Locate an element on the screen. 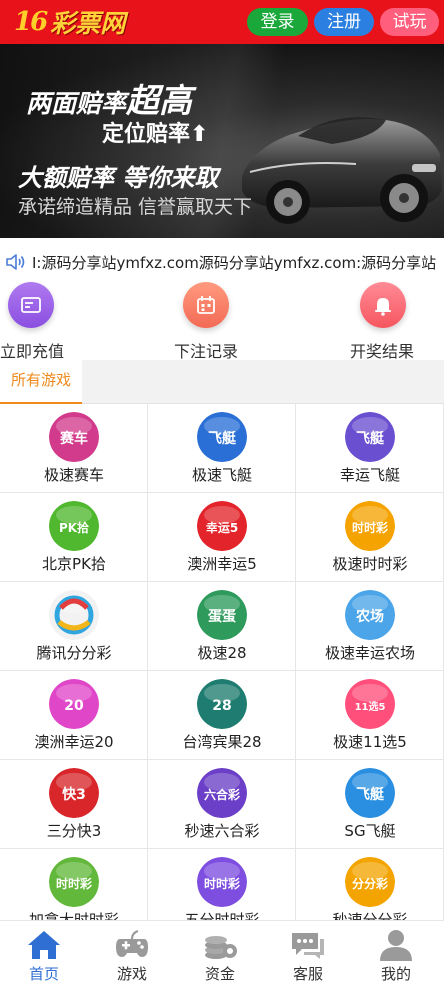 This screenshot has width=444, height=992. game-name: 腾讯分分彩 is located at coordinates (74, 653).